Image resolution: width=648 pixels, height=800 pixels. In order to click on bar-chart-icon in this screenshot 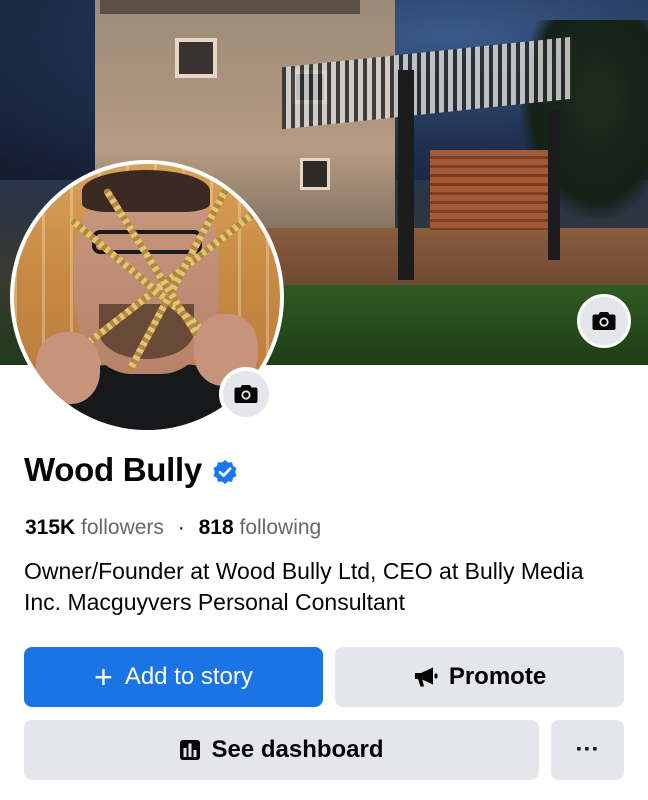, I will do `click(190, 750)`.